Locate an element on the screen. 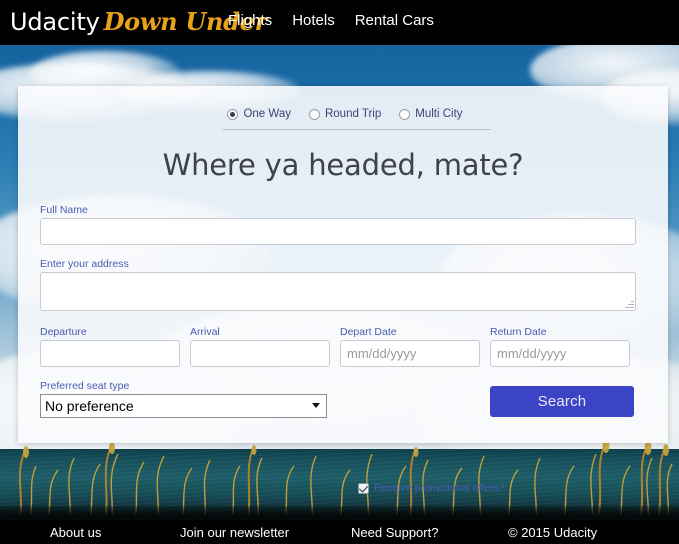  promotional-offers-label: Receive promotional offers? is located at coordinates (439, 488).